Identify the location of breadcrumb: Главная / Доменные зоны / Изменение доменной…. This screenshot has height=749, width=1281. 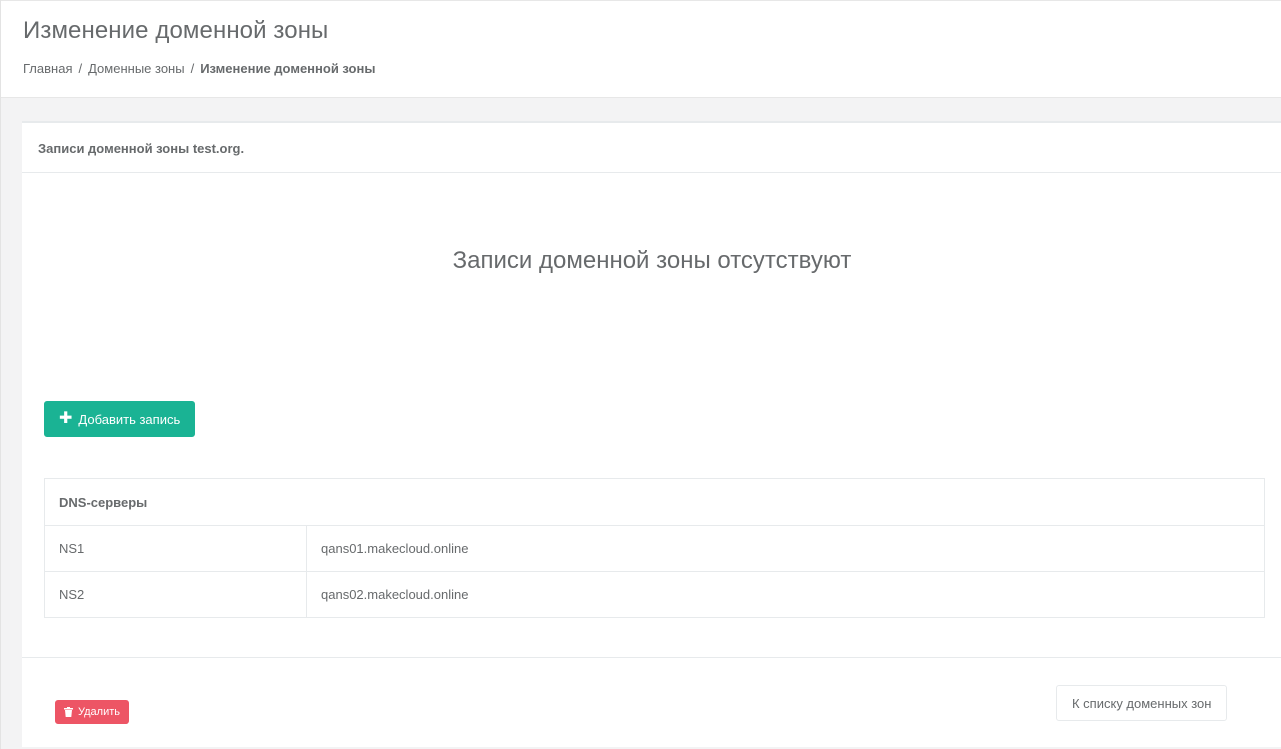
(199, 68).